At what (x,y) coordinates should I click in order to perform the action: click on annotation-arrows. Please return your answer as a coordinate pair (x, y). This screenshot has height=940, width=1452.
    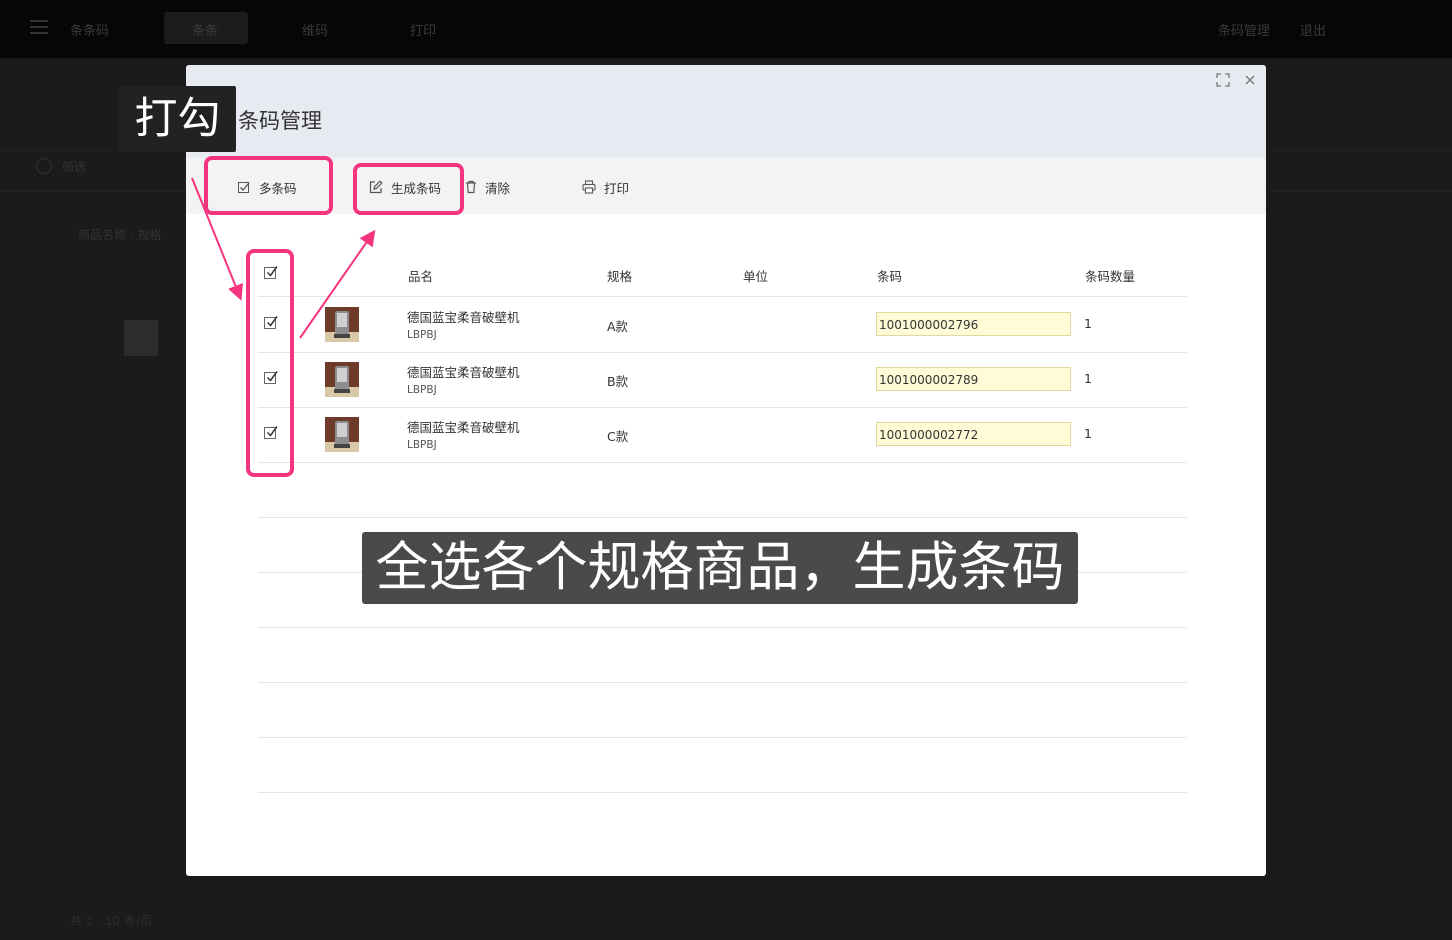
    Looking at the image, I should click on (283, 258).